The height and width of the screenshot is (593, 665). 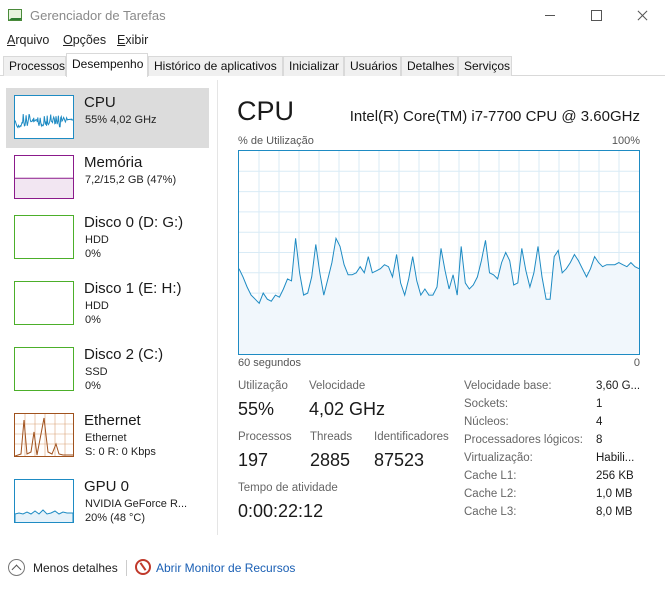 What do you see at coordinates (100, 102) in the screenshot?
I see `sidebar-item-title: CPU` at bounding box center [100, 102].